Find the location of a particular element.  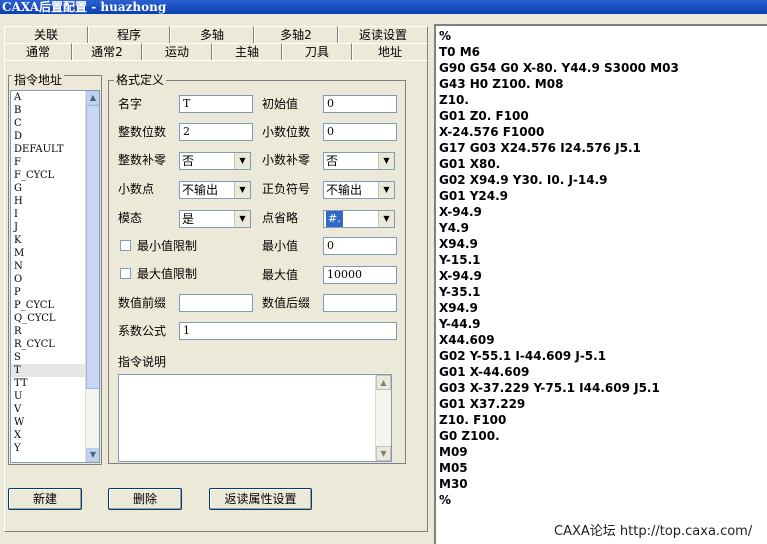

code-line: G02 X94.9 Y30. I0. J-14.9 is located at coordinates (523, 180).